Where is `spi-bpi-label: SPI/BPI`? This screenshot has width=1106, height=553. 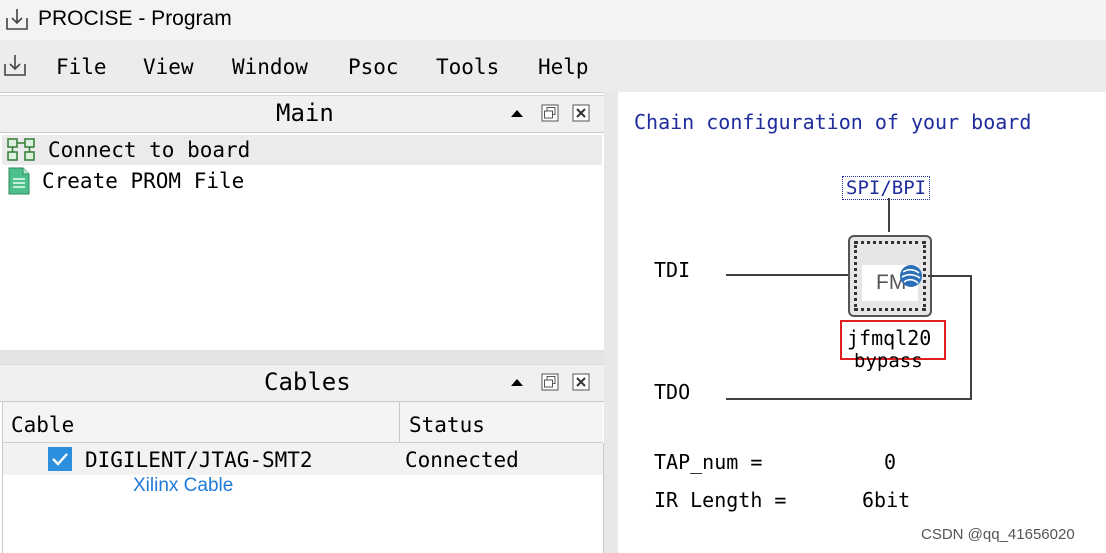
spi-bpi-label: SPI/BPI is located at coordinates (886, 188).